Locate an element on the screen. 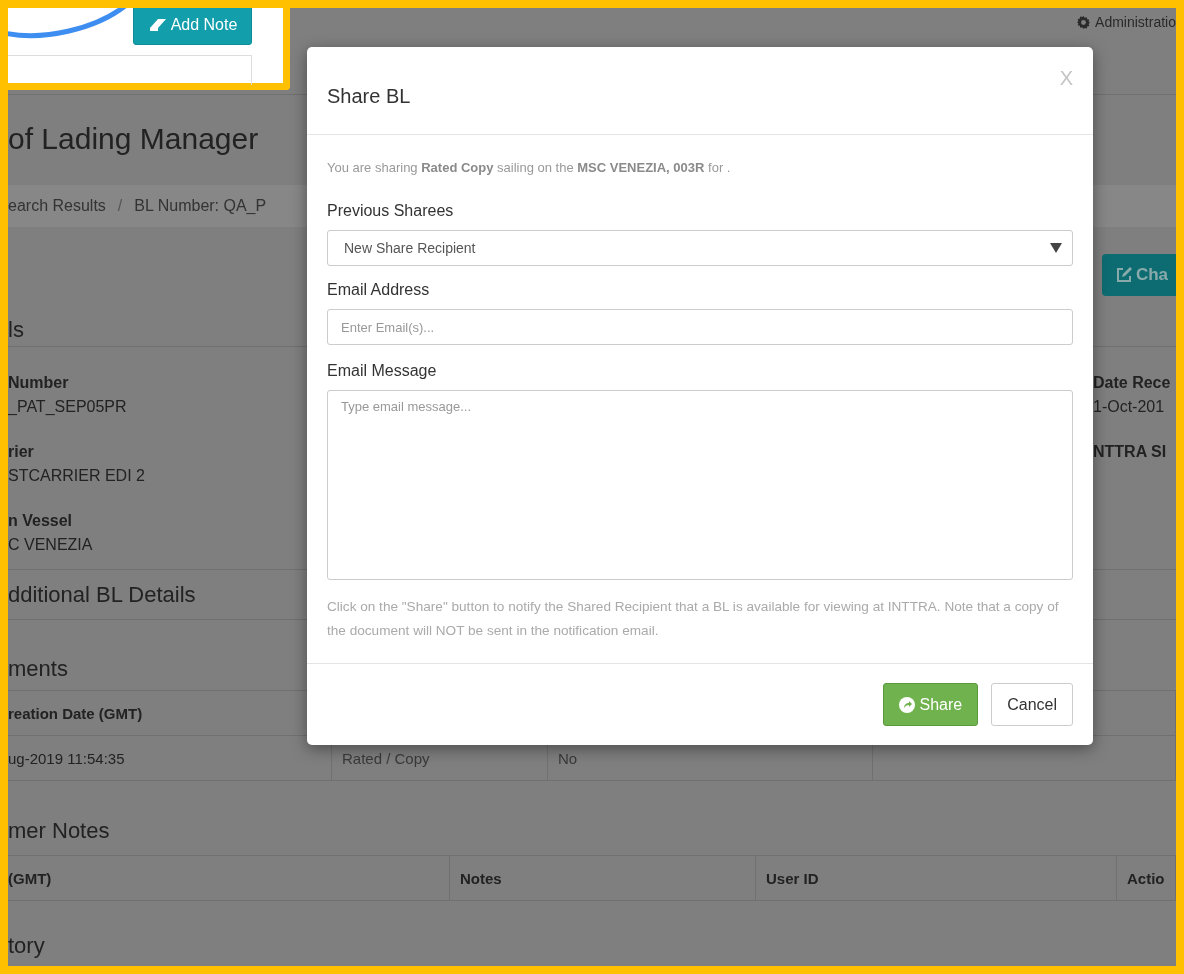  field-label: NTTRA SI is located at coordinates (1130, 452).